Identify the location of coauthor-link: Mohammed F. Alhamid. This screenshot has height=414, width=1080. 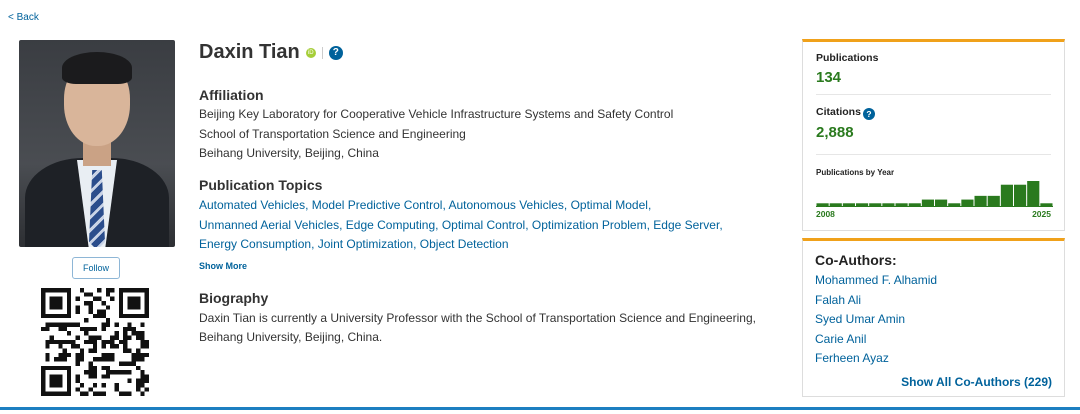
(876, 280).